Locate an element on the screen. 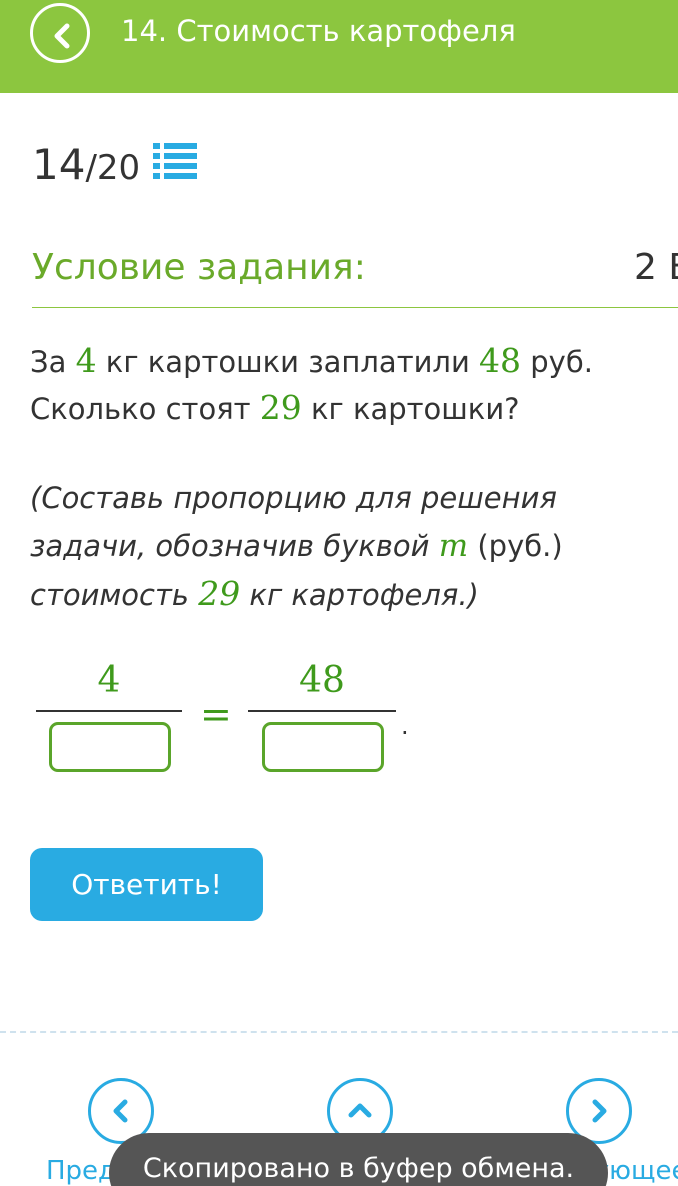 This screenshot has width=678, height=1186. task-number: 4 is located at coordinates (86, 360).